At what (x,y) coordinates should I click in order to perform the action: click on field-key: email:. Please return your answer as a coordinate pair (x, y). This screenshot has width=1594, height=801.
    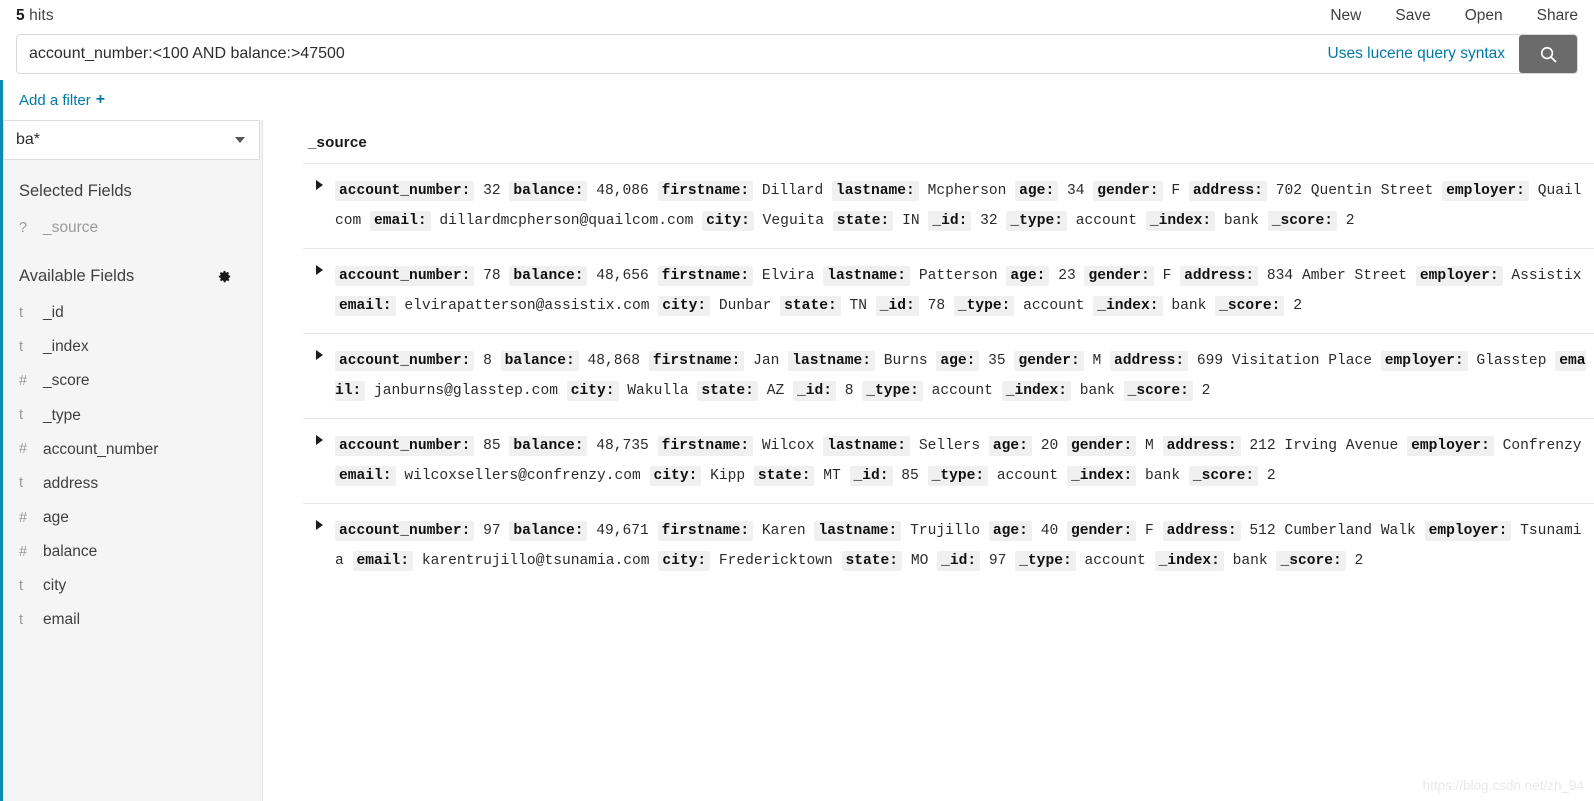
    Looking at the image, I should click on (365, 306).